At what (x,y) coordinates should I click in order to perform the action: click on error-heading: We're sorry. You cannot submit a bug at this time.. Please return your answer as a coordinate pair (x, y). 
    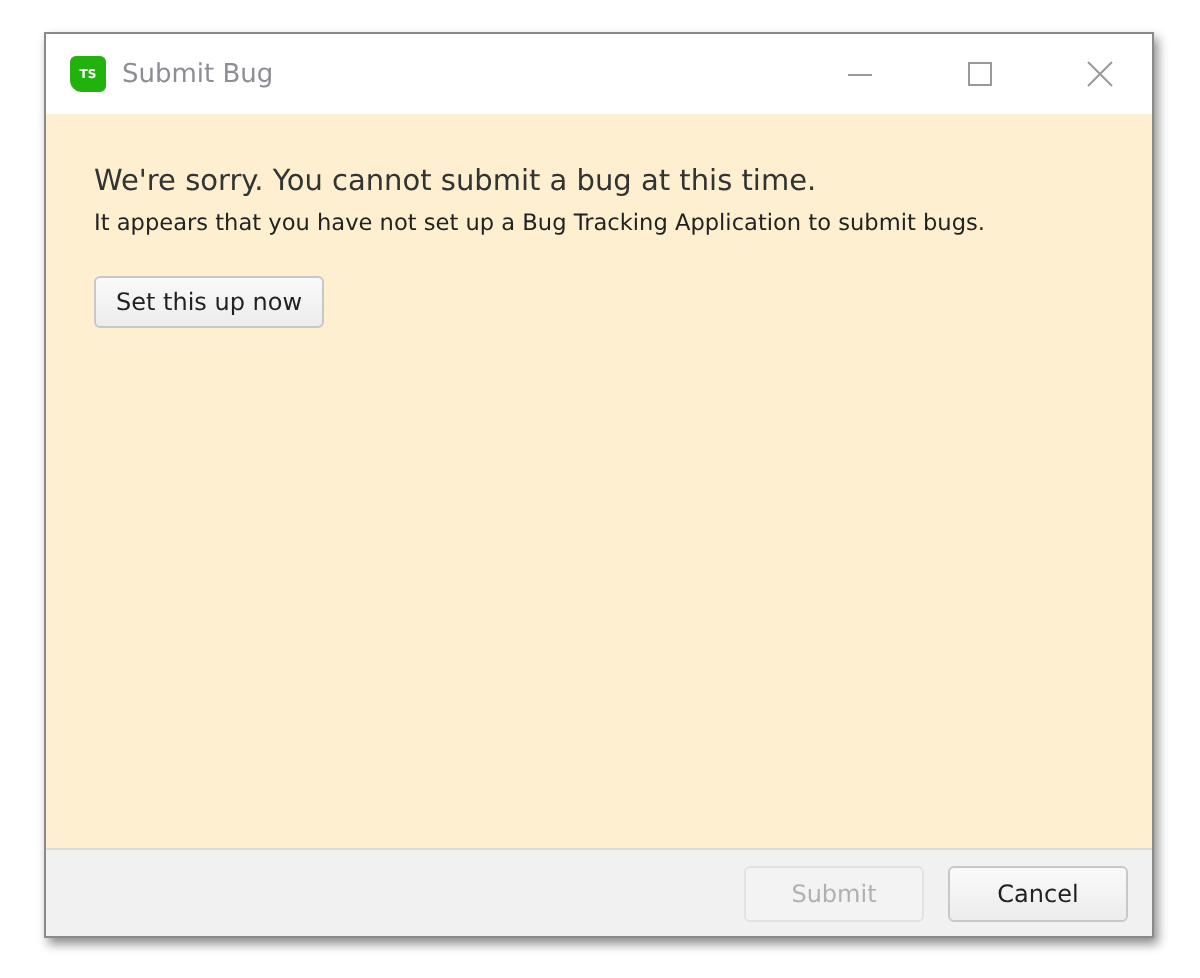
    Looking at the image, I should click on (455, 182).